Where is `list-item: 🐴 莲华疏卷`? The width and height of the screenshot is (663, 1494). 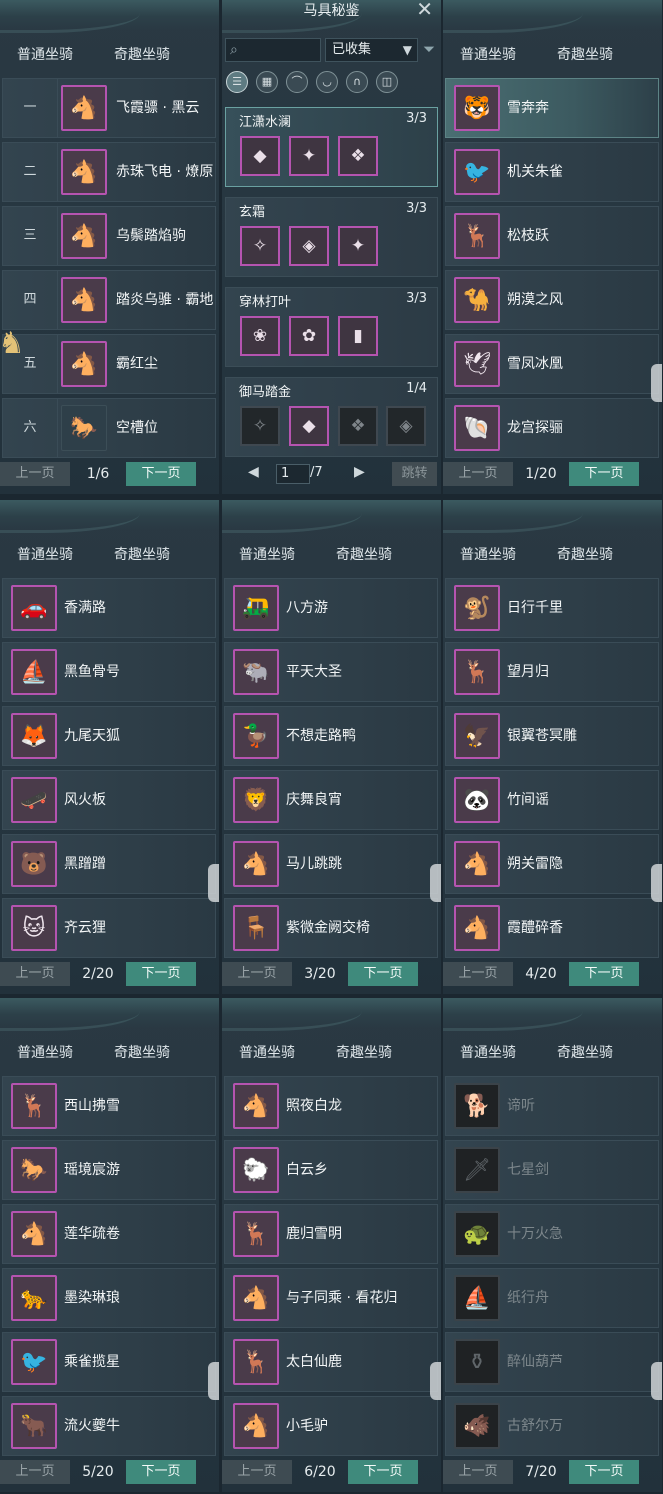 list-item: 🐴 莲华疏卷 is located at coordinates (109, 1234).